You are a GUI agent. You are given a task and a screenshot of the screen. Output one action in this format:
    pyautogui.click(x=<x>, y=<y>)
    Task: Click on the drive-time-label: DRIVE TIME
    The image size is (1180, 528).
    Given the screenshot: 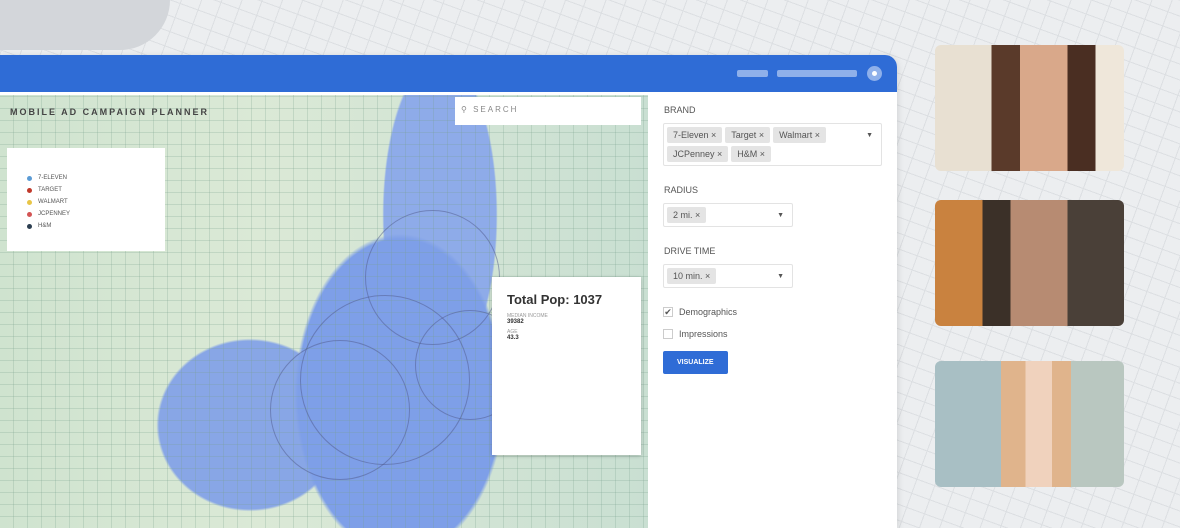 What is the action you would take?
    pyautogui.click(x=690, y=251)
    